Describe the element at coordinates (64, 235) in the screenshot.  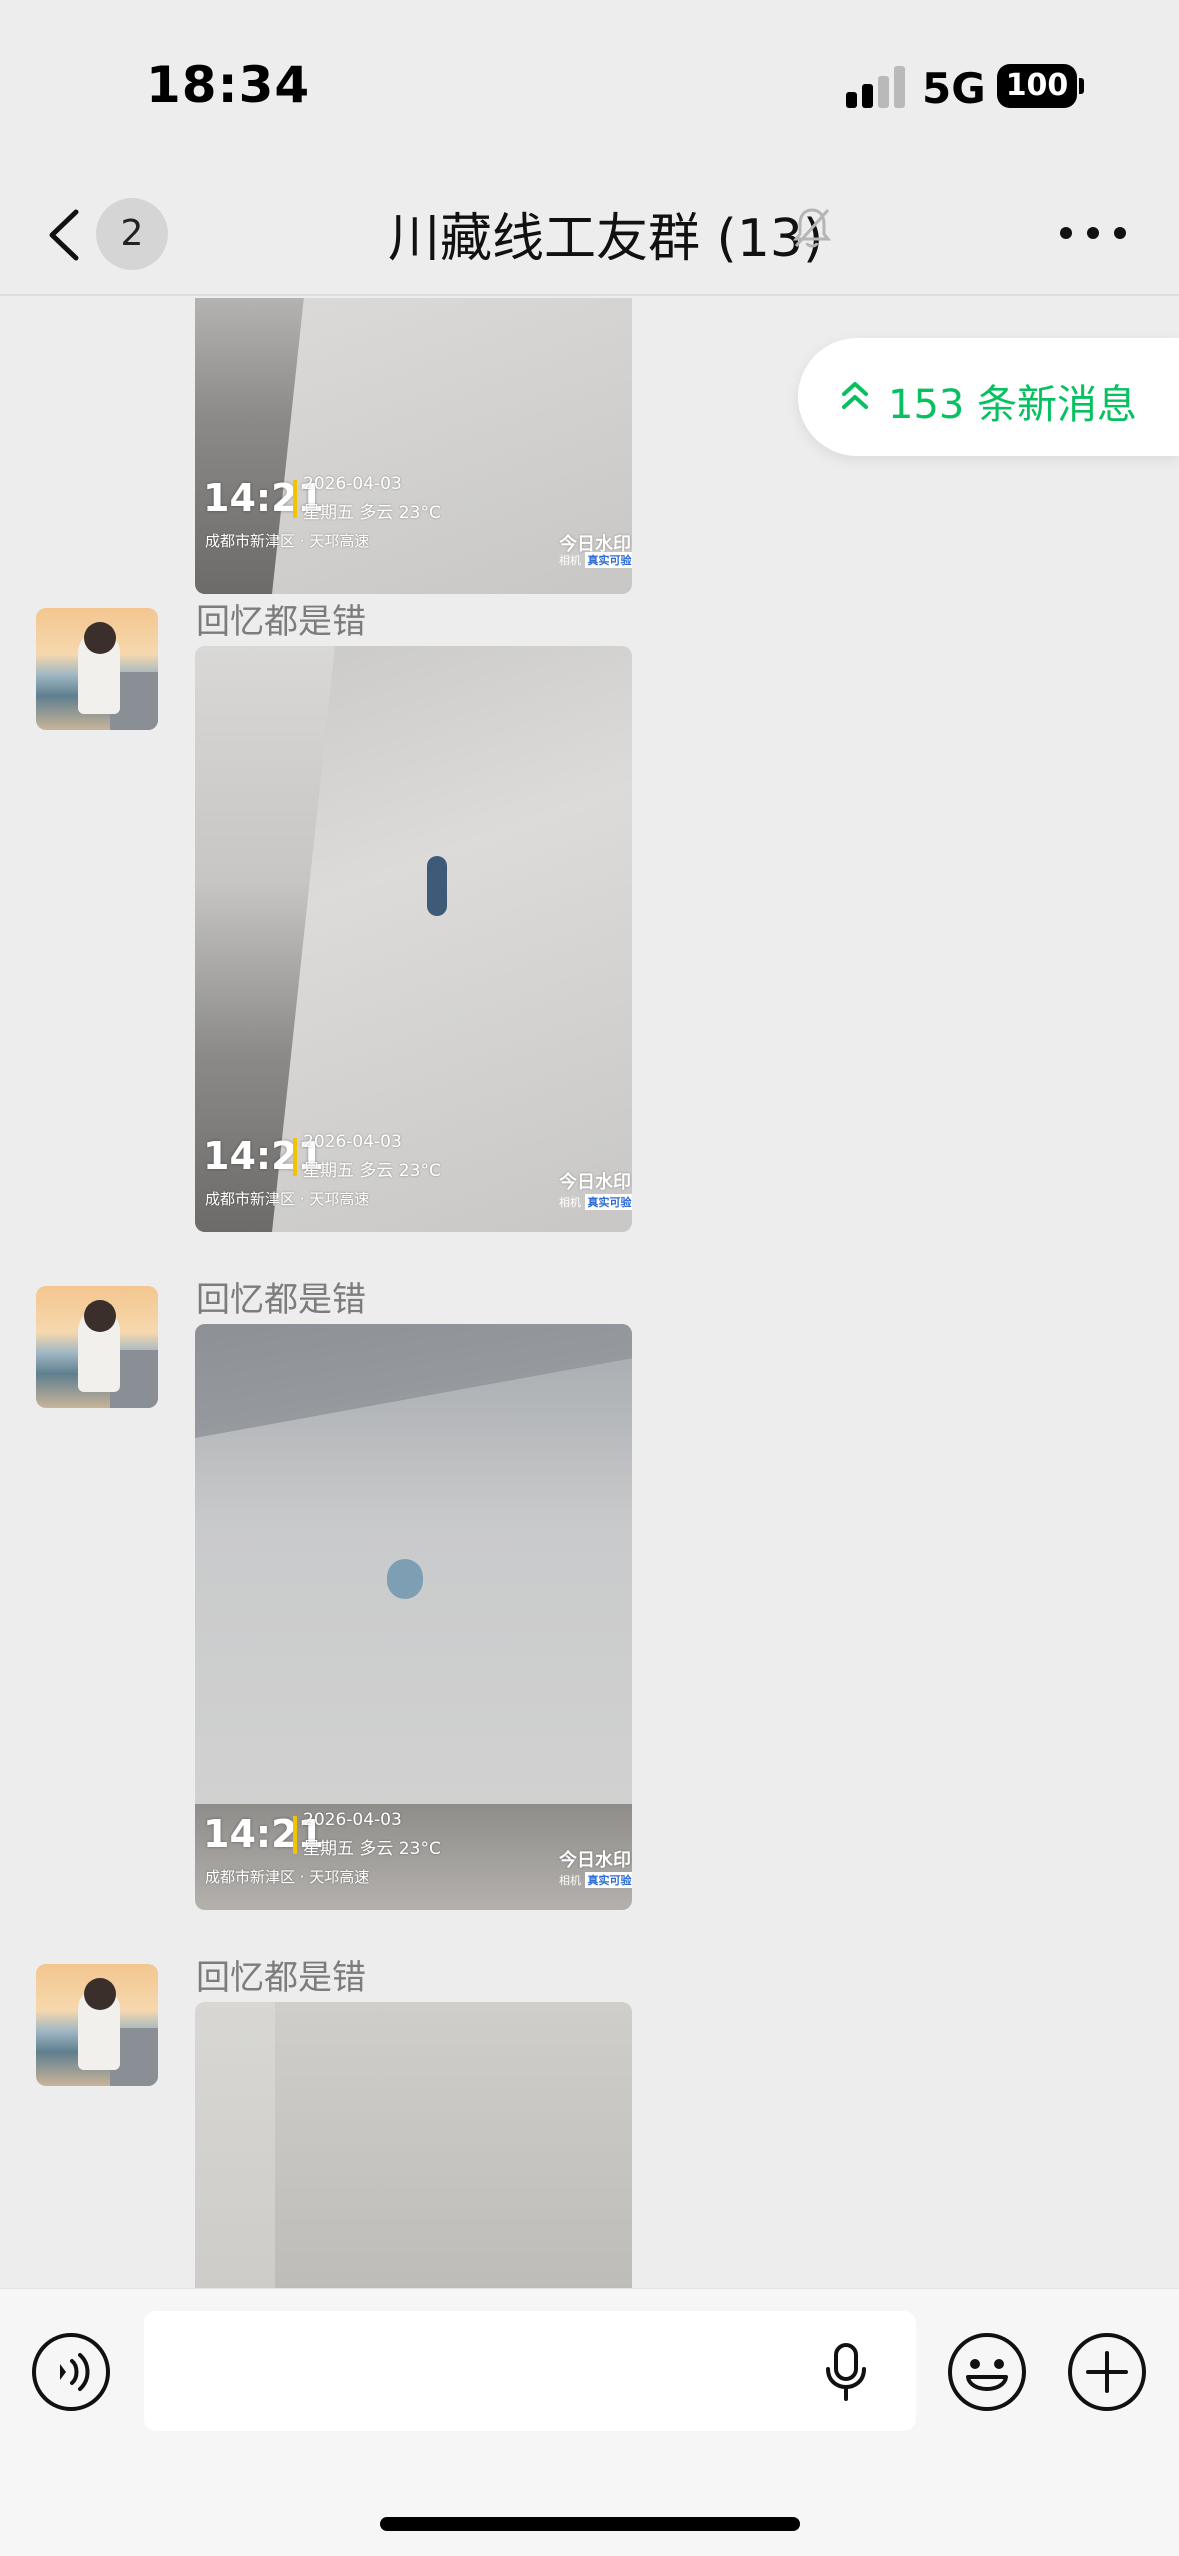
I see `chevron-left-icon` at that location.